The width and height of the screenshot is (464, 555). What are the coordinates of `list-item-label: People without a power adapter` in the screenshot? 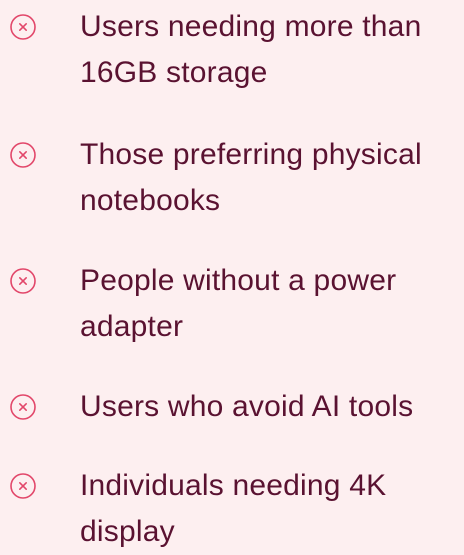 It's located at (238, 303).